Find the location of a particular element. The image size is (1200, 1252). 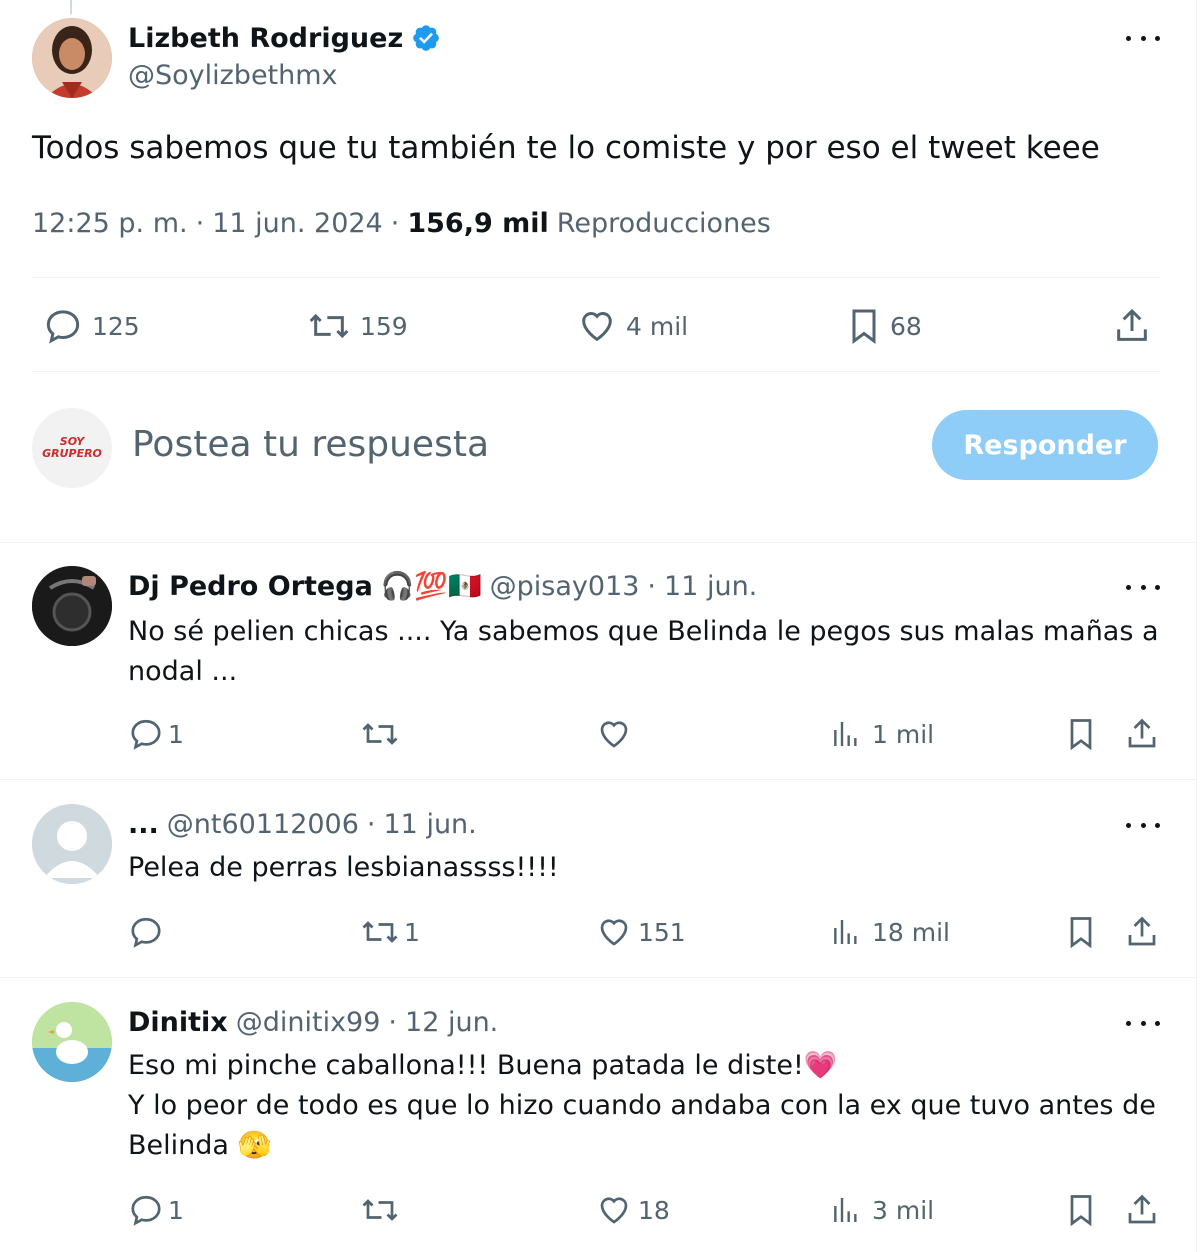

like-action: 4 mil is located at coordinates (632, 326).